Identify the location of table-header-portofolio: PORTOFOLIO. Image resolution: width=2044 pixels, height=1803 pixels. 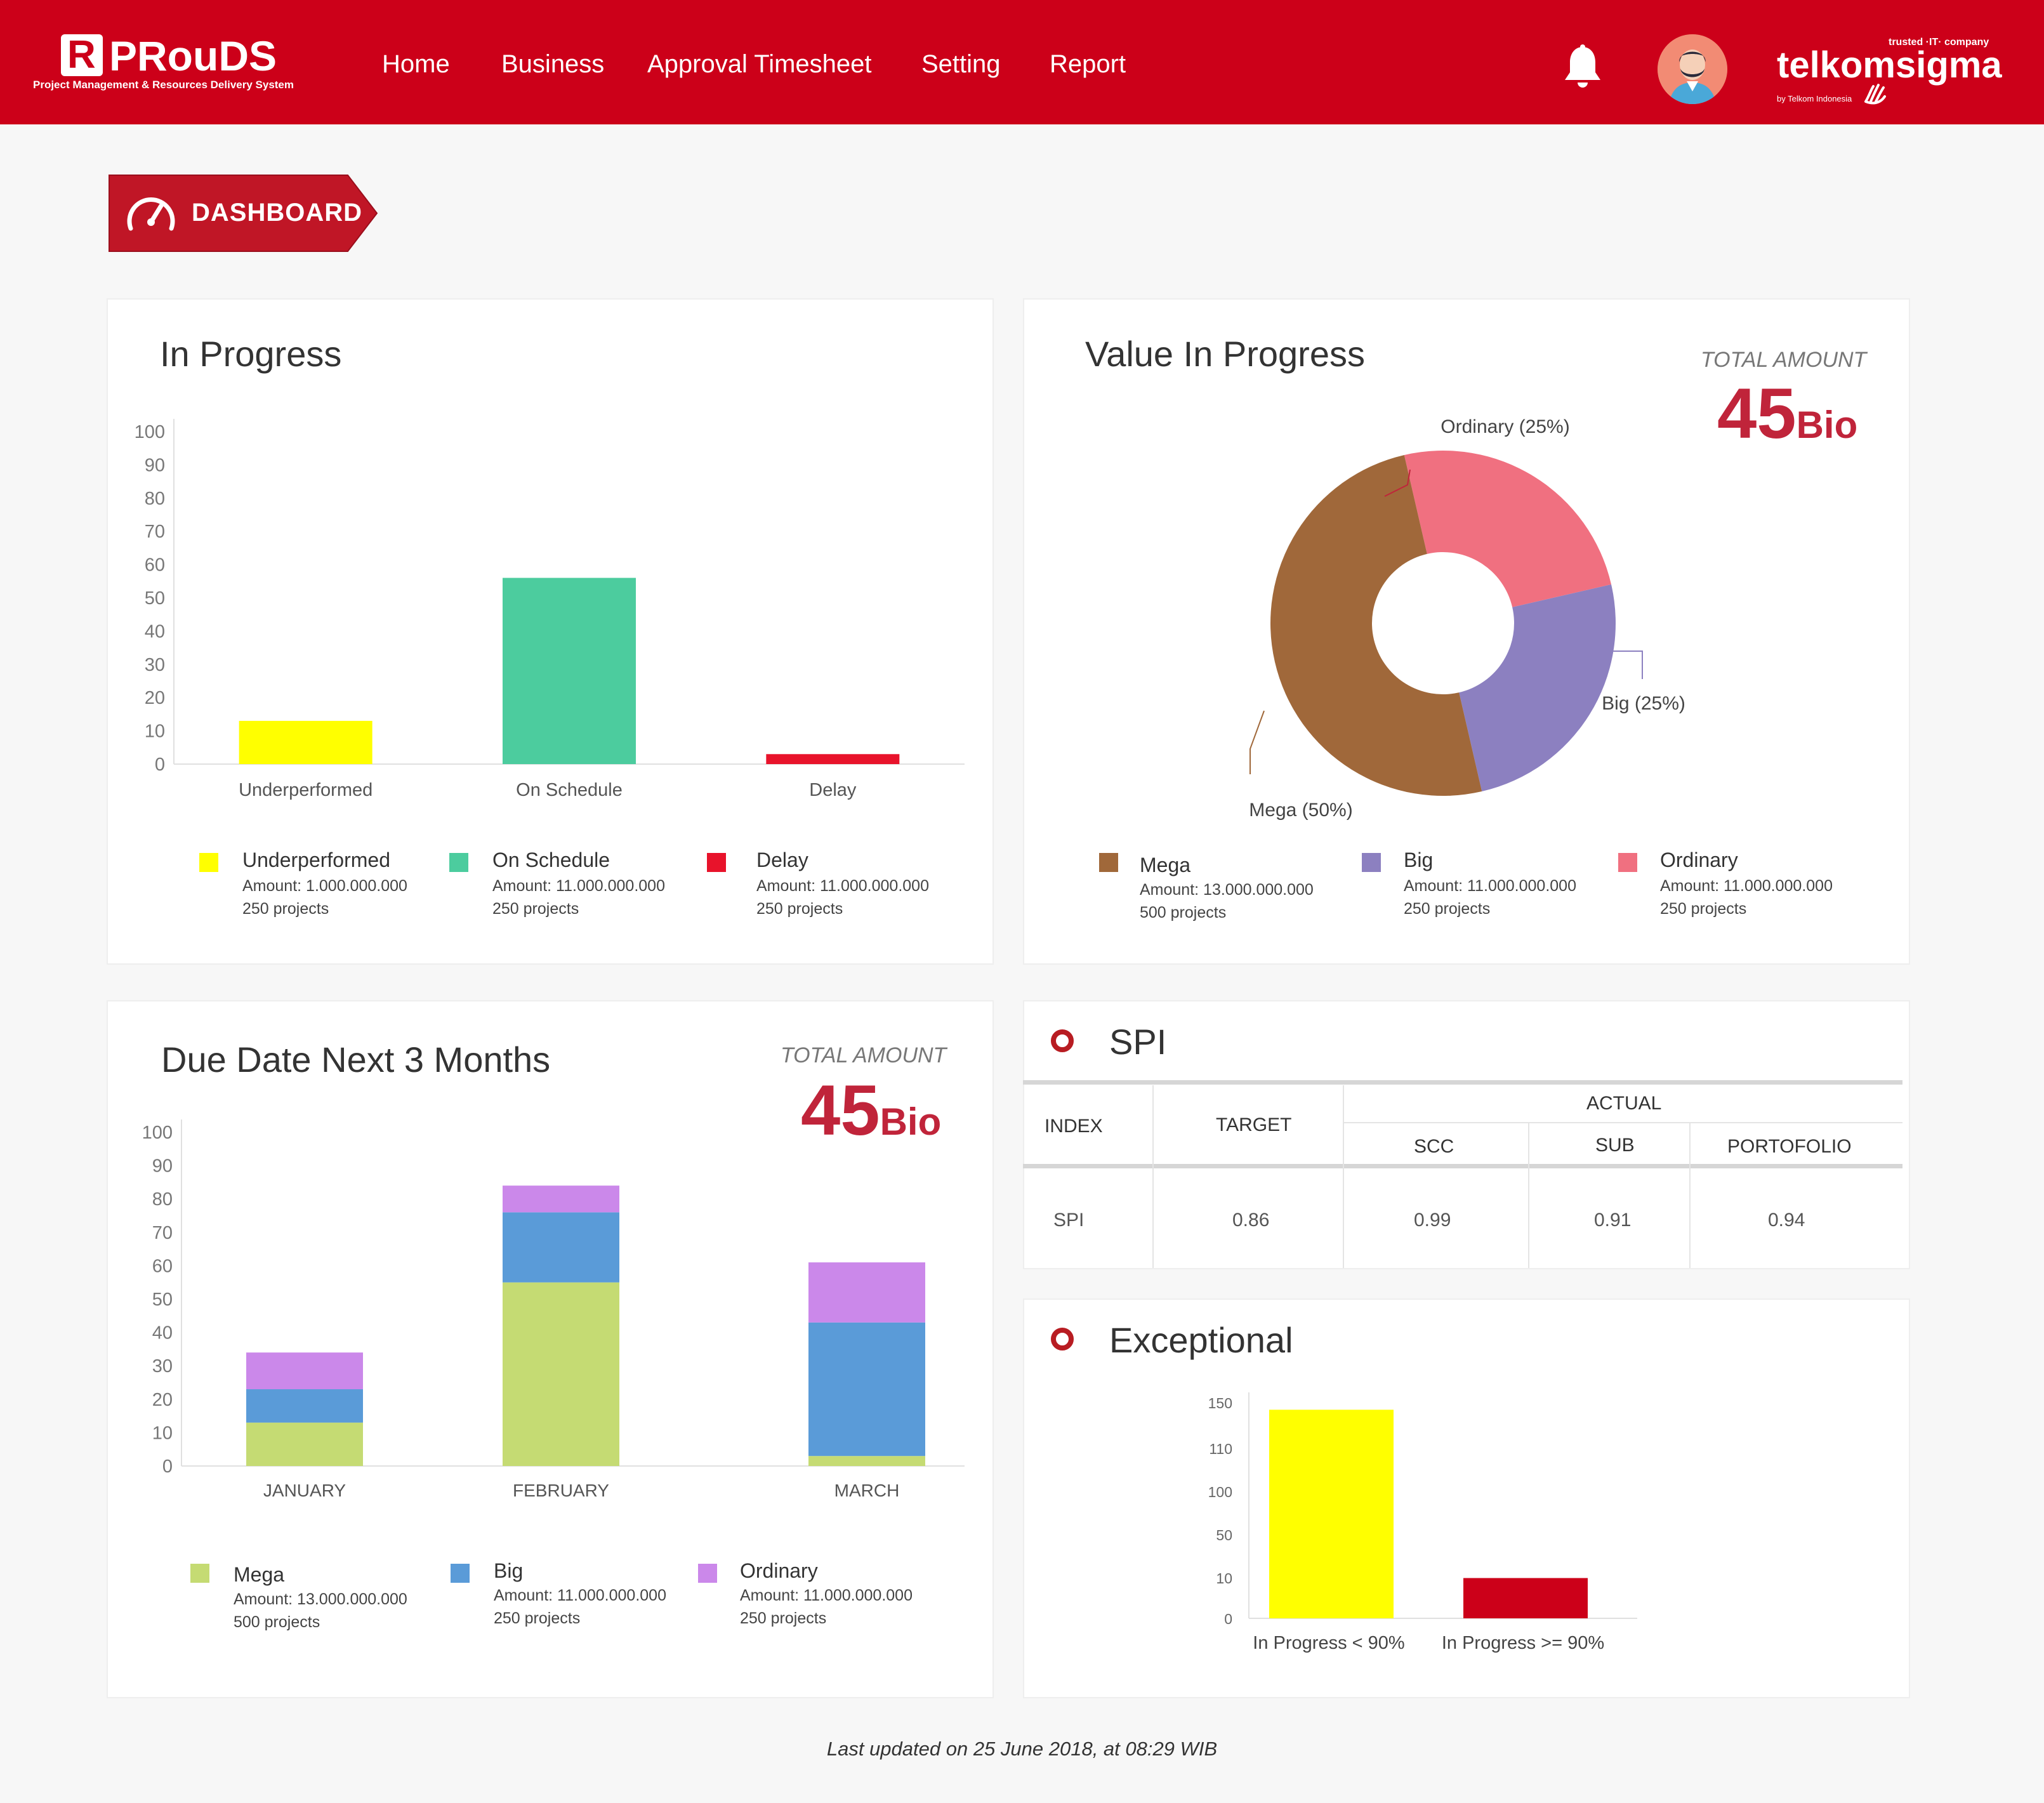
(1790, 1146).